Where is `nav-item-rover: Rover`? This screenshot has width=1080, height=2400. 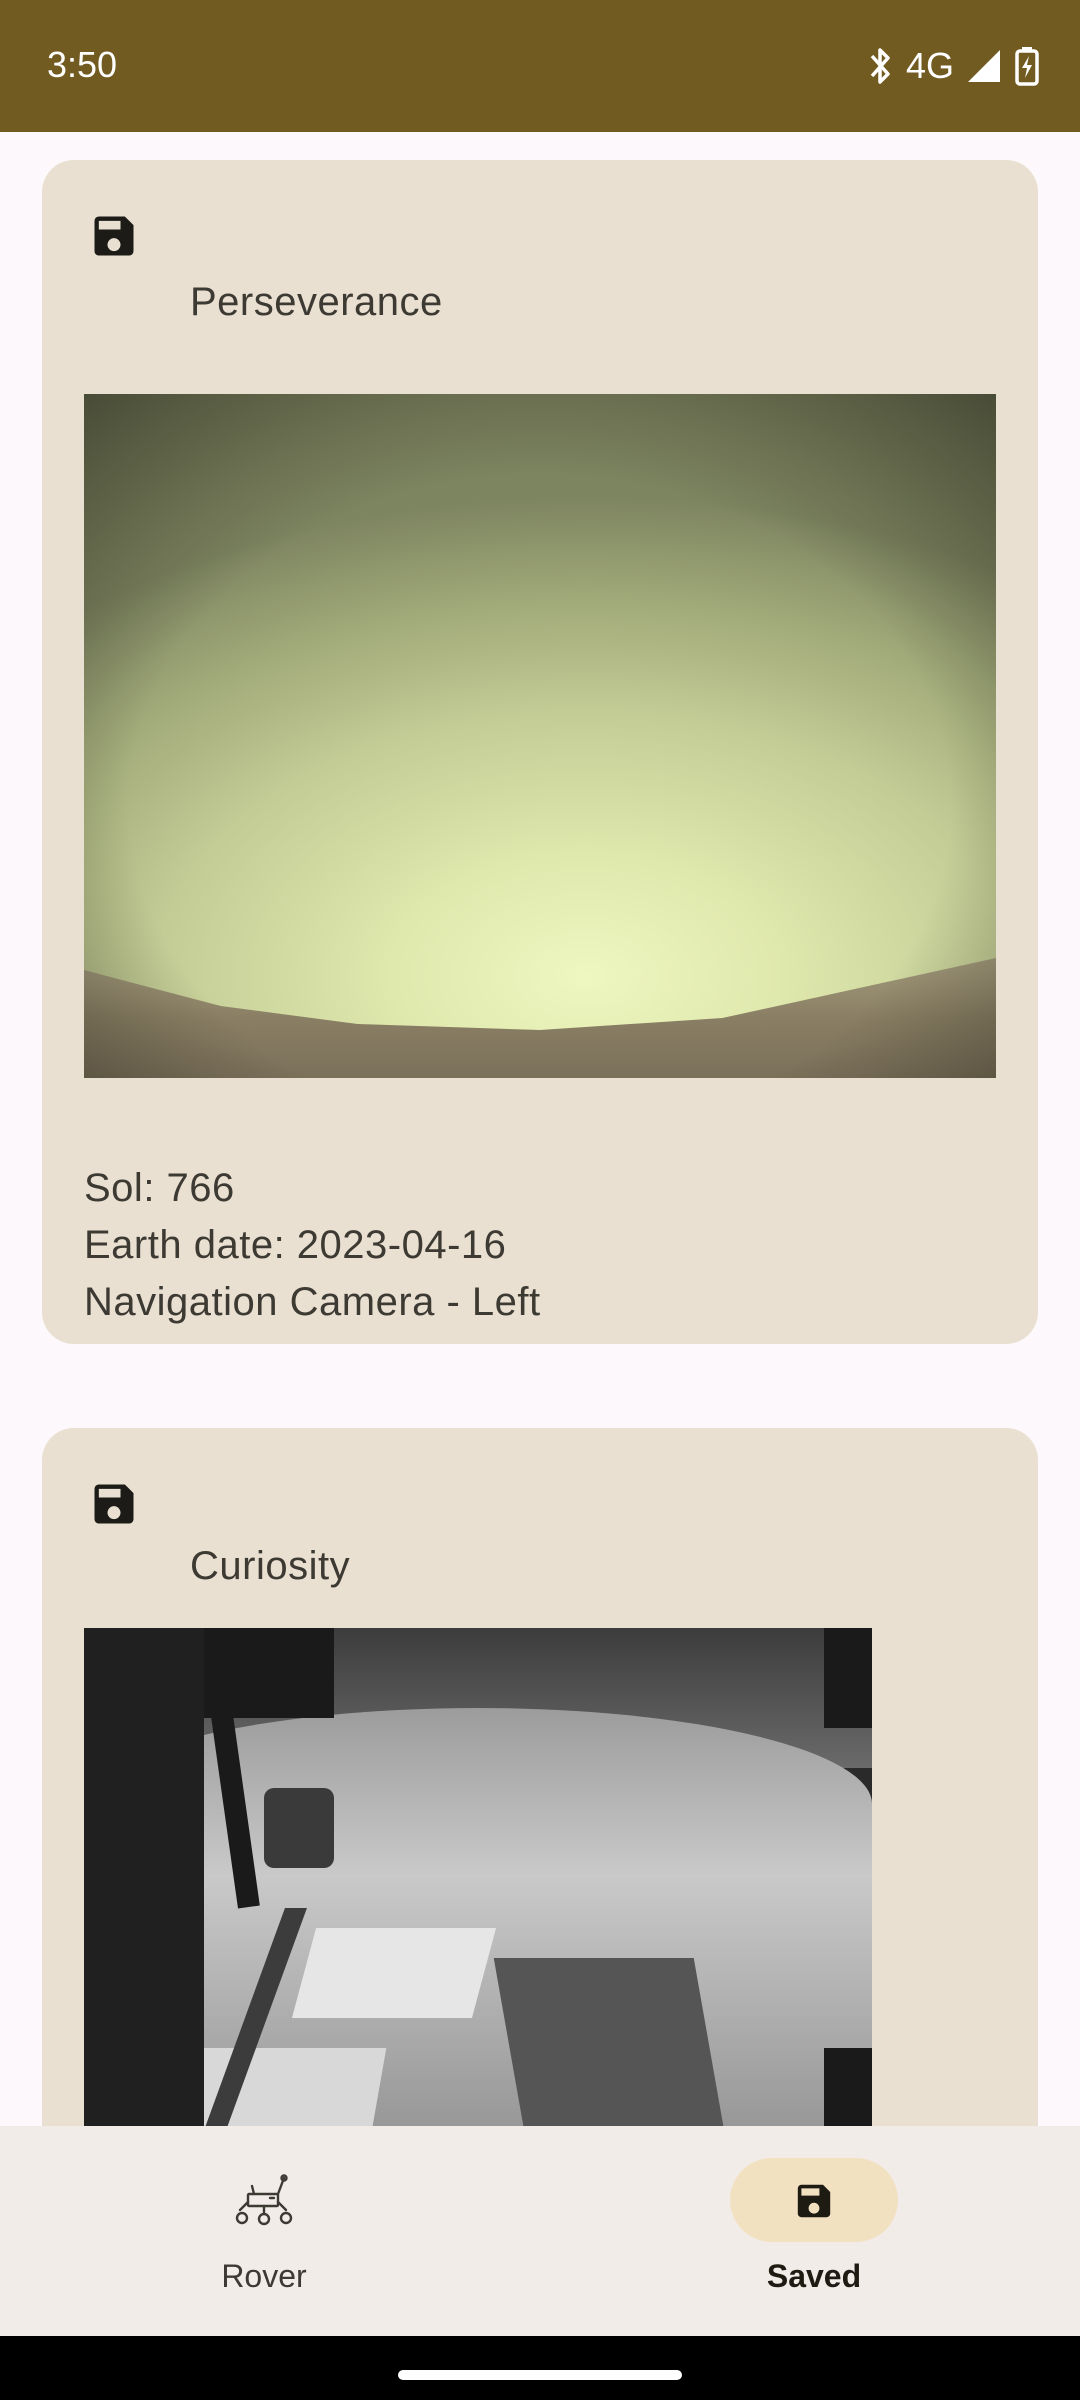
nav-item-rover: Rover is located at coordinates (264, 2231).